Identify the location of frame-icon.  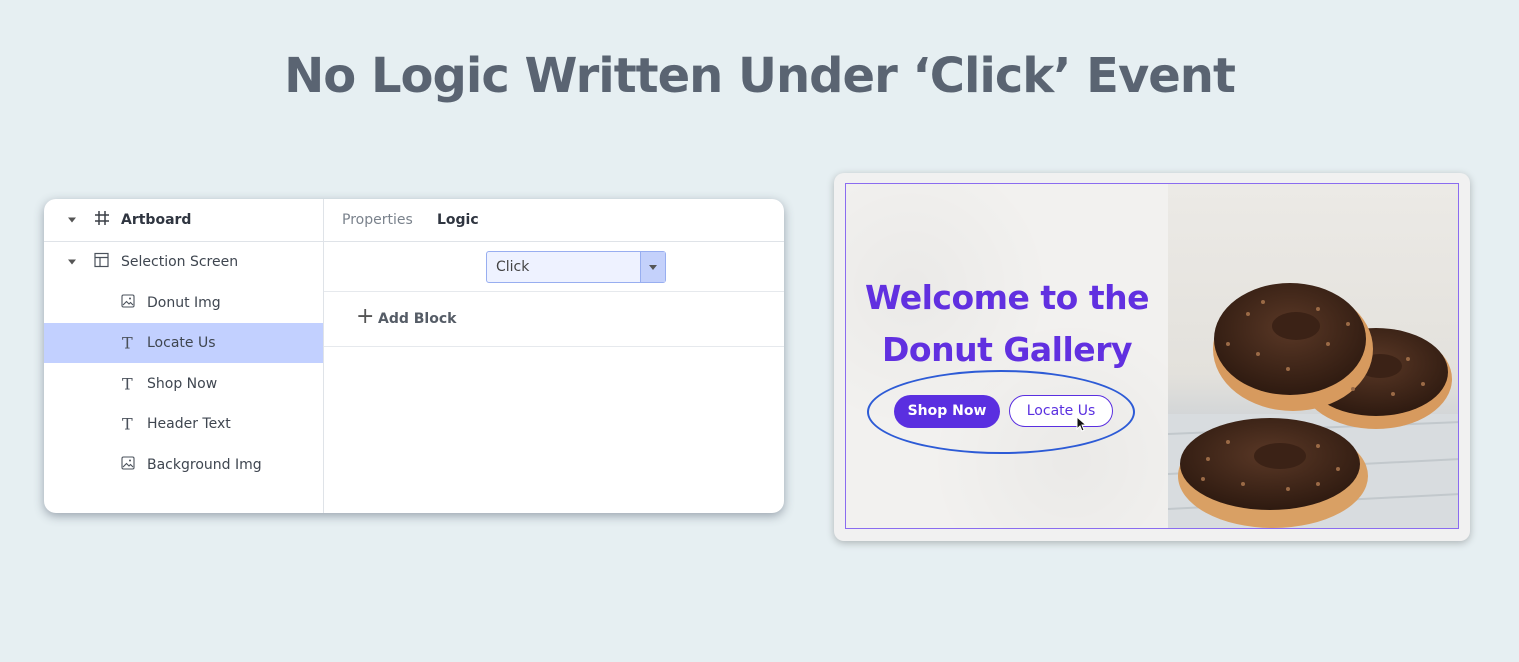
(102, 220).